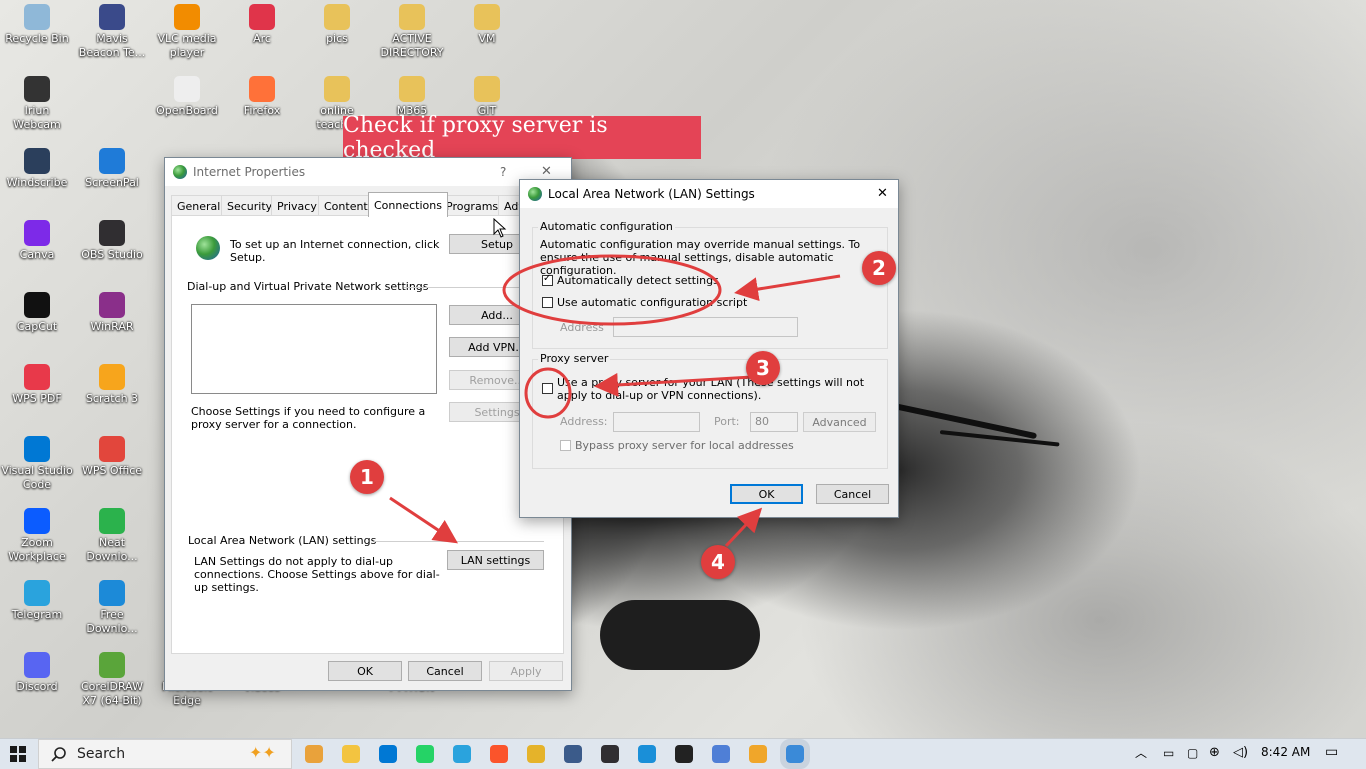  I want to click on file-explorer-icon, so click(351, 754).